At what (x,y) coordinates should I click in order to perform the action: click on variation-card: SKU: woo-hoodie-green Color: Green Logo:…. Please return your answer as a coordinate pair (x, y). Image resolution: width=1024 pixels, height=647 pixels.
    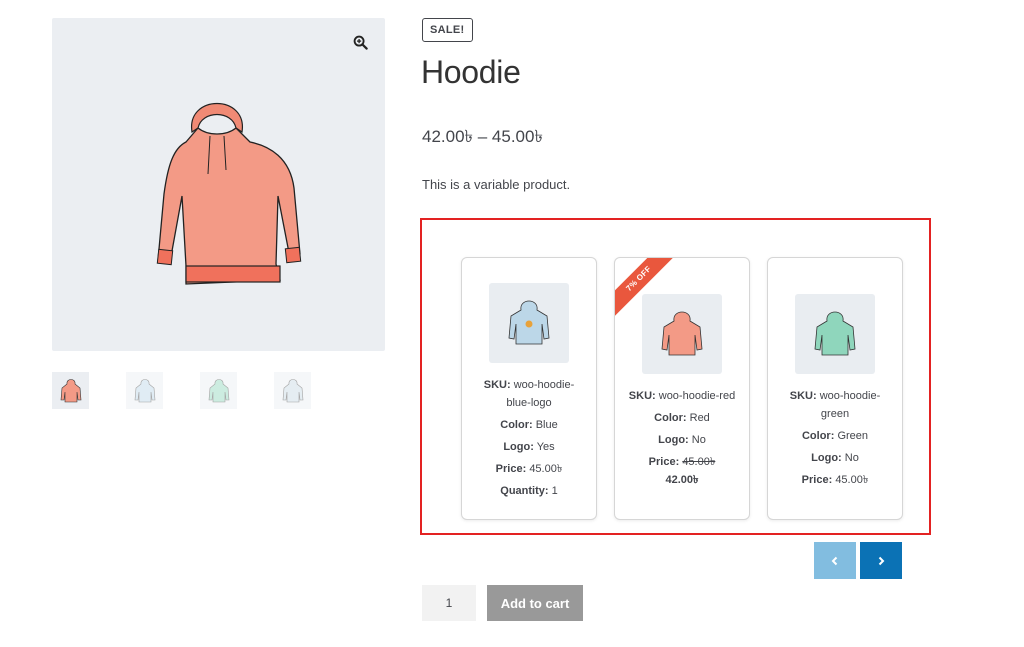
    Looking at the image, I should click on (835, 388).